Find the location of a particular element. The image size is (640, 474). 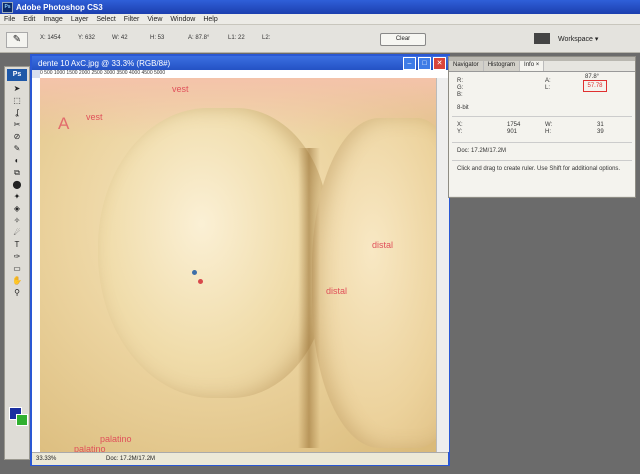

h-label: H: is located at coordinates (548, 132).